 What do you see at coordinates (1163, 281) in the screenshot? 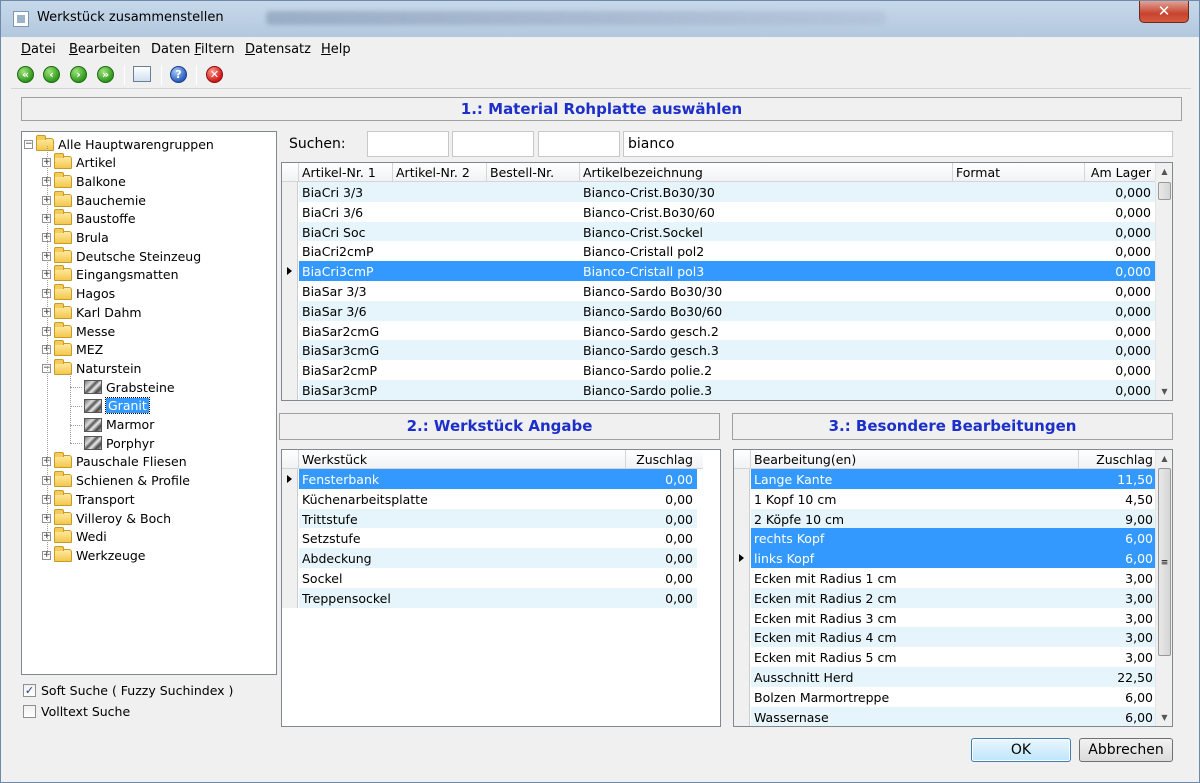
I see `vertical-scrollbar: ▲ ▼` at bounding box center [1163, 281].